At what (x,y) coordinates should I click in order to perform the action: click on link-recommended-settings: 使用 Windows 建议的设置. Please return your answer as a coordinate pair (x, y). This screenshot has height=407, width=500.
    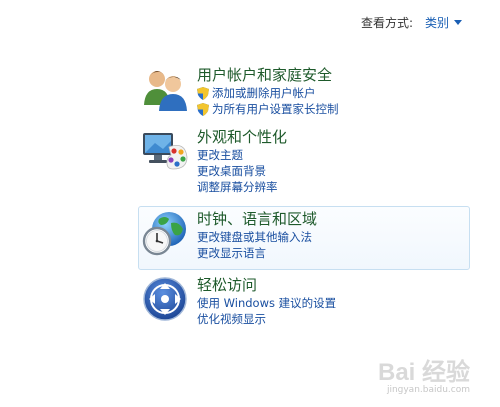
    Looking at the image, I should click on (266, 303).